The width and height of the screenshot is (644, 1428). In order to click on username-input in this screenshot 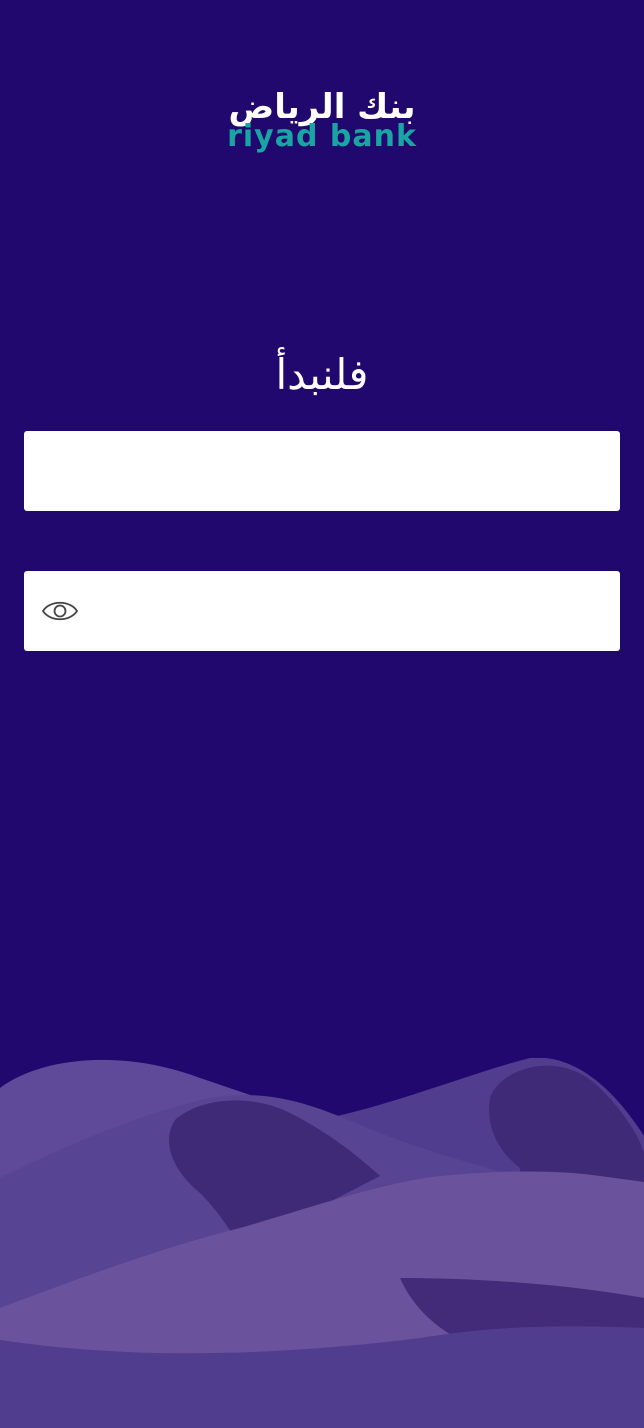, I will do `click(322, 471)`.